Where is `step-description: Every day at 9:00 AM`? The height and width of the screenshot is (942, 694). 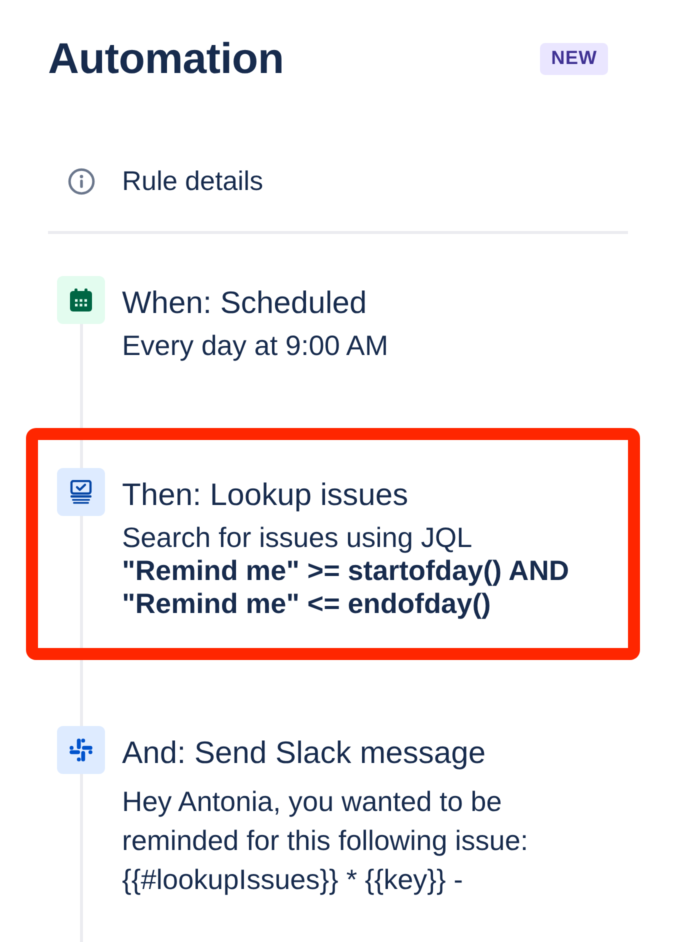 step-description: Every day at 9:00 AM is located at coordinates (256, 345).